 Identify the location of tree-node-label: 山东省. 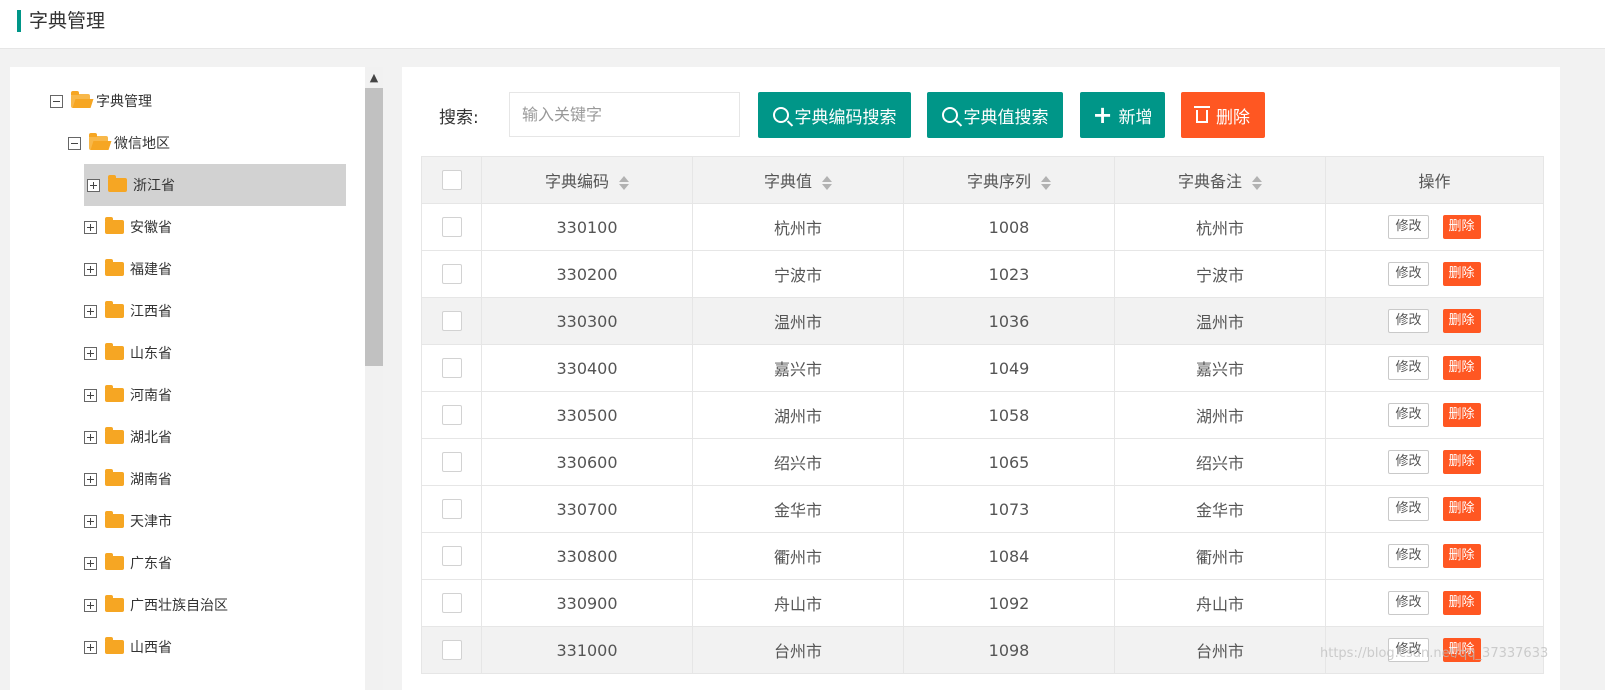
(151, 354).